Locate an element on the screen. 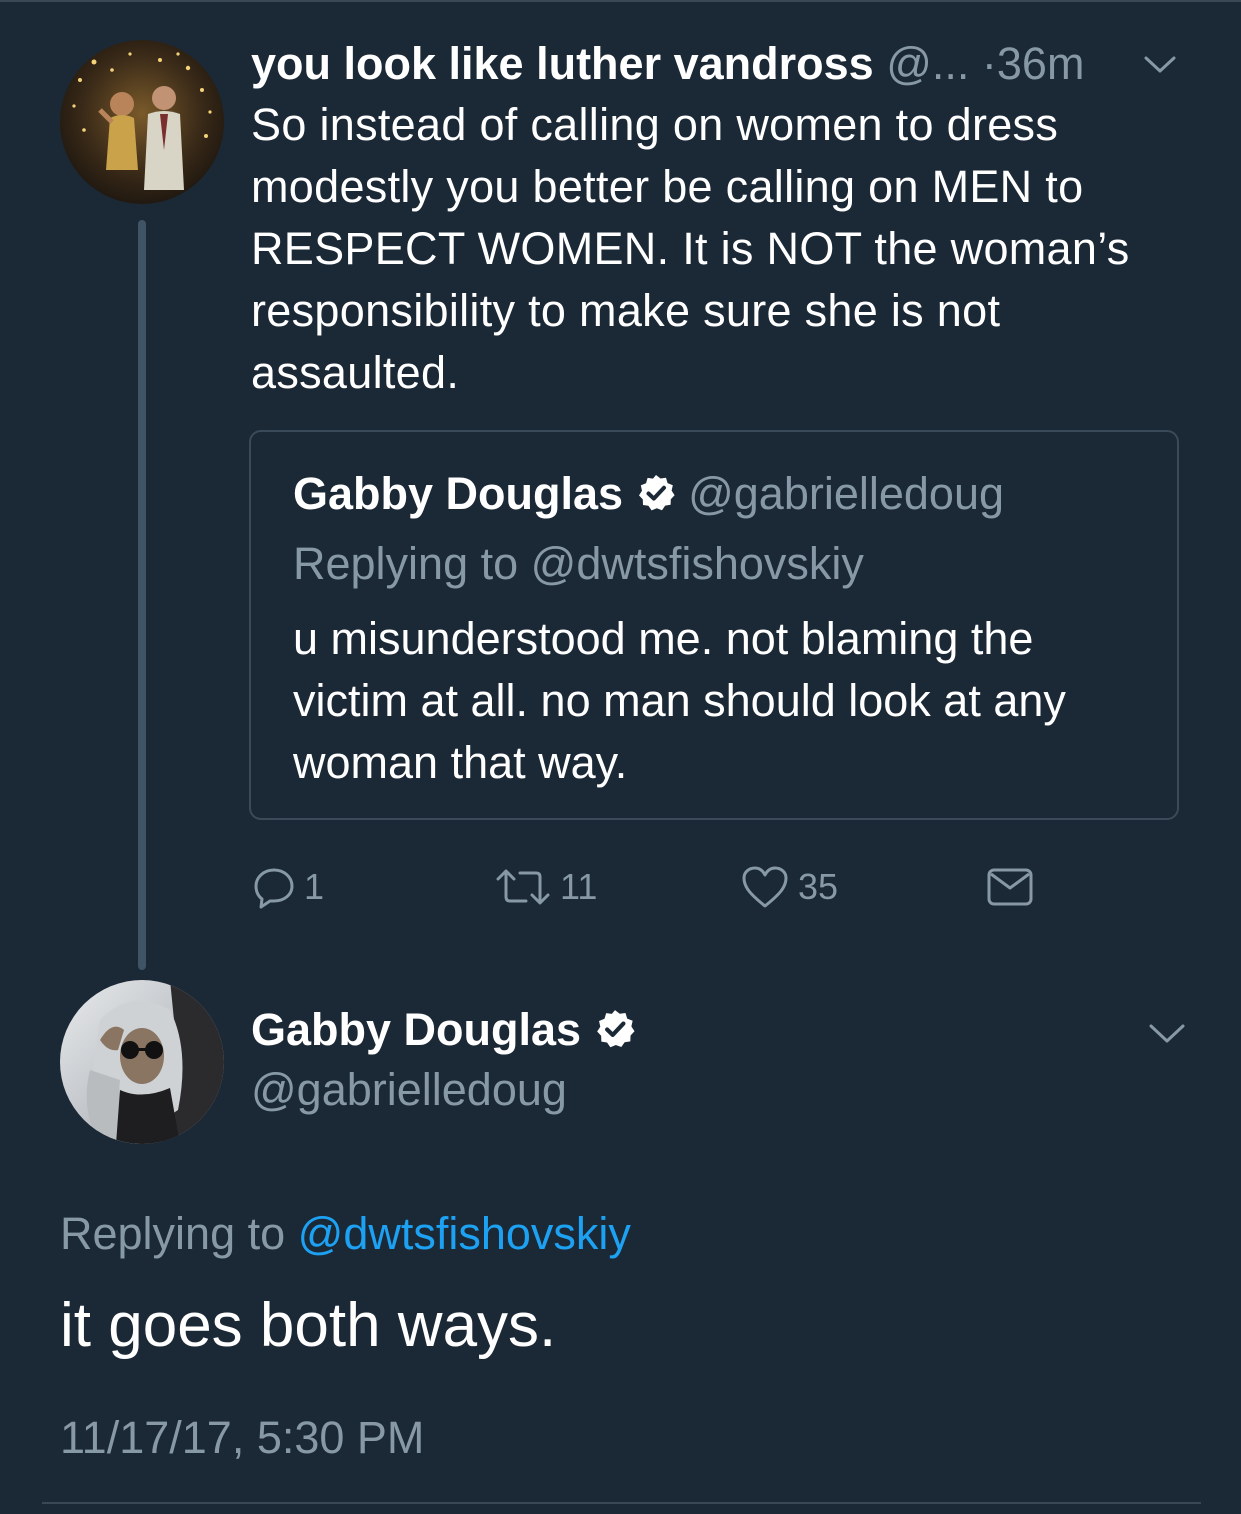 The width and height of the screenshot is (1241, 1514). replying-to-mention-link: @dwtsfishovskiy is located at coordinates (464, 1233).